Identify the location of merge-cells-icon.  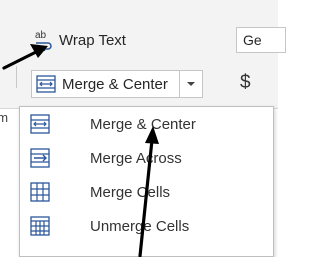
(40, 192).